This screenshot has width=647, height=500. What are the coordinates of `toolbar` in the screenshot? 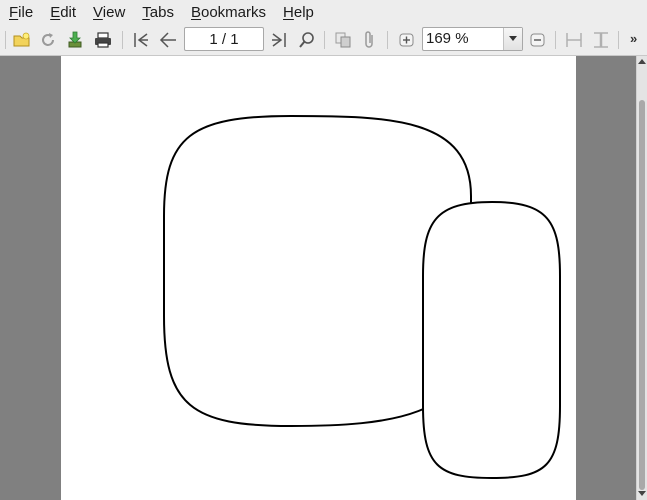 It's located at (323, 40).